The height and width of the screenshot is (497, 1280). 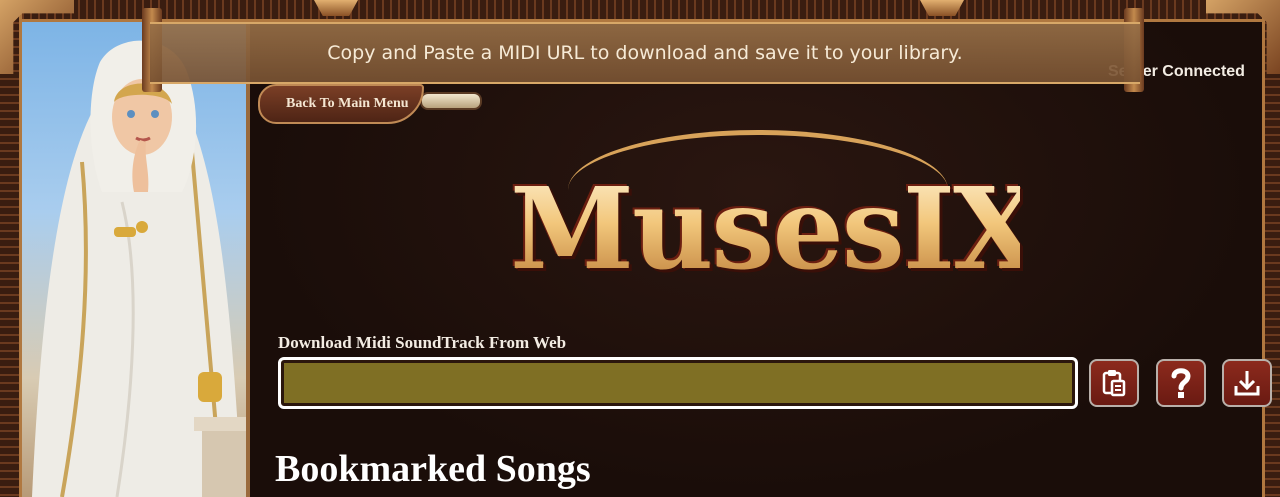 What do you see at coordinates (451, 101) in the screenshot?
I see `sword-hilt-decoration` at bounding box center [451, 101].